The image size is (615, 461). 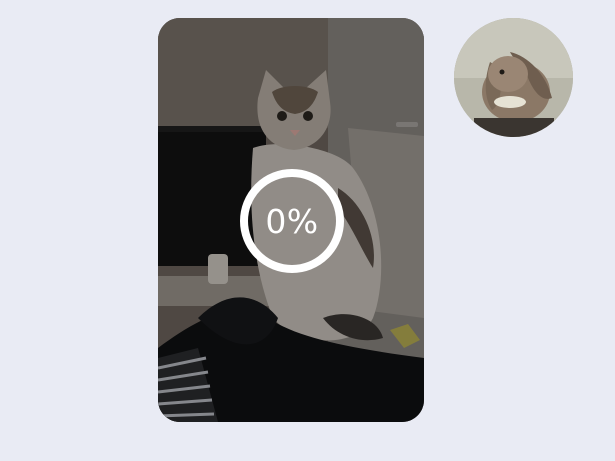 I want to click on avatar, so click(x=513, y=77).